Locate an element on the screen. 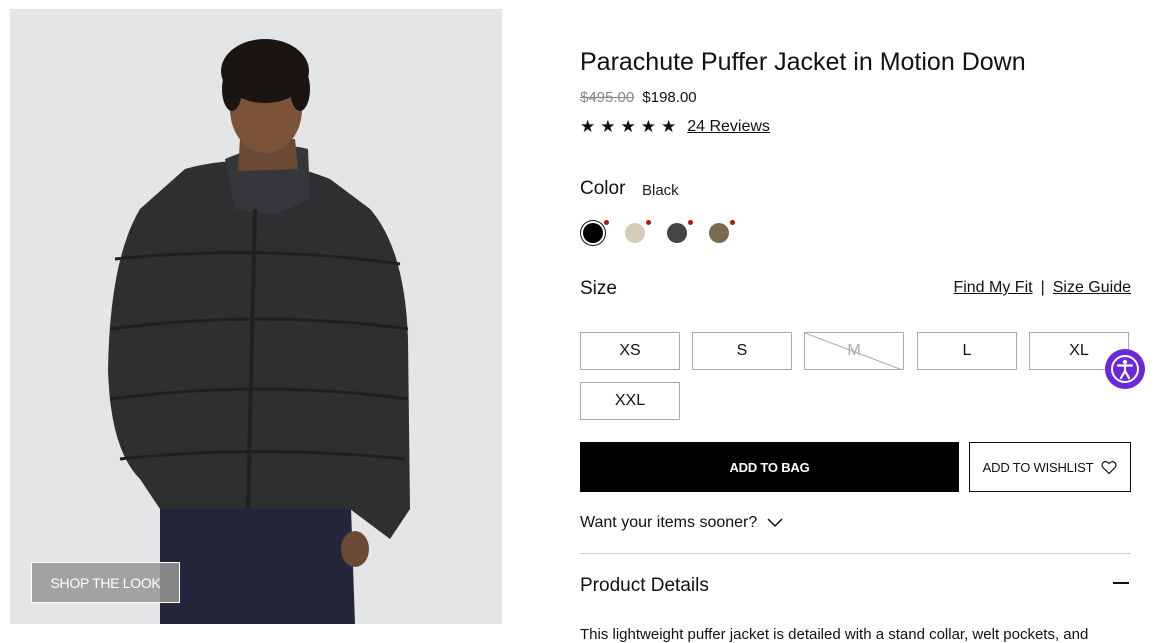  selected-color: Black is located at coordinates (660, 190).